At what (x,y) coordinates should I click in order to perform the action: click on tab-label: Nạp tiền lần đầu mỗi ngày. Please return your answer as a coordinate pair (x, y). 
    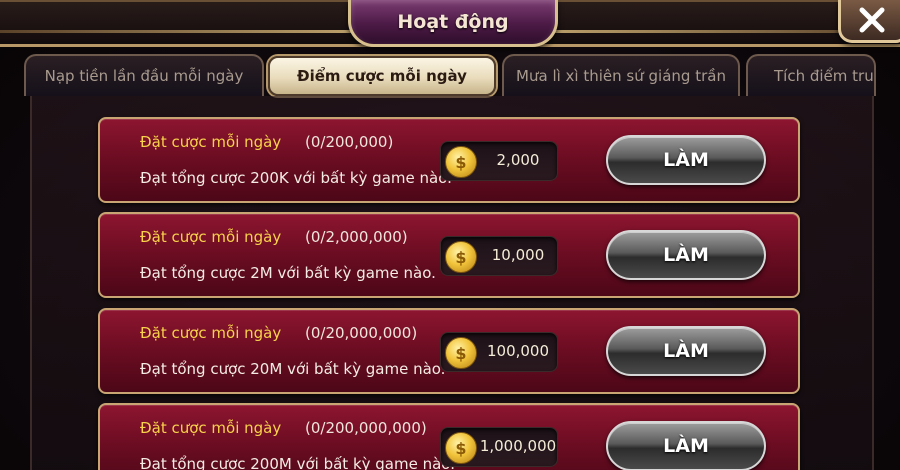
    Looking at the image, I should click on (144, 76).